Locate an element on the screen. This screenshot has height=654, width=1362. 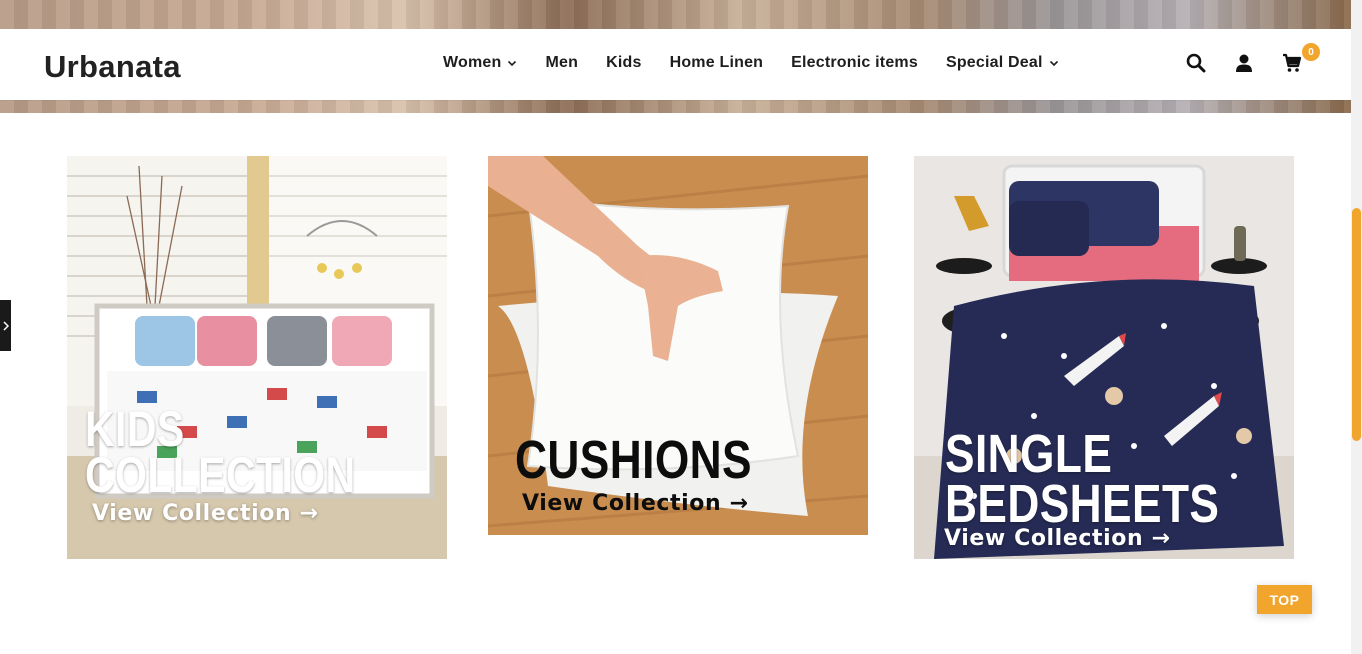
cart-button: 0 is located at coordinates (1301, 58).